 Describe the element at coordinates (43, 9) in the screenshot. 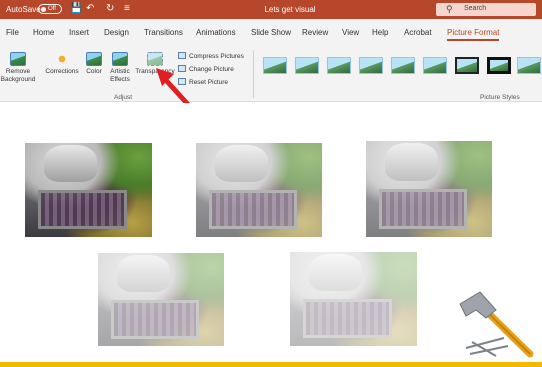

I see `toggle-knob` at that location.